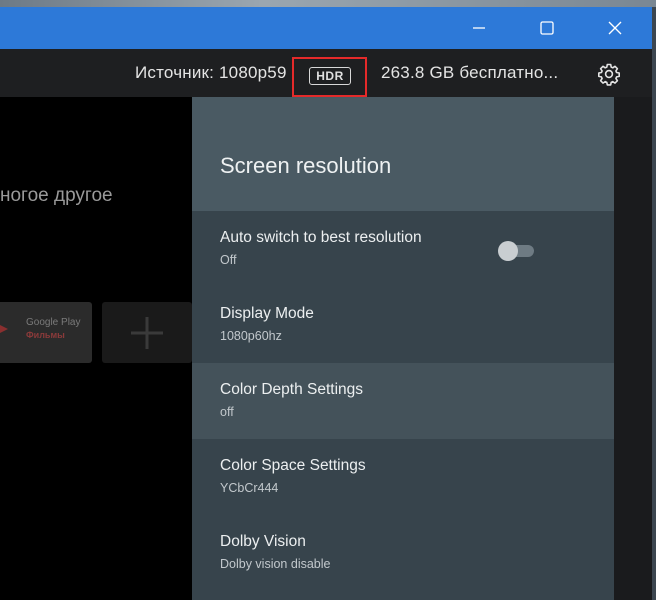  I want to click on add-app-tile, so click(147, 332).